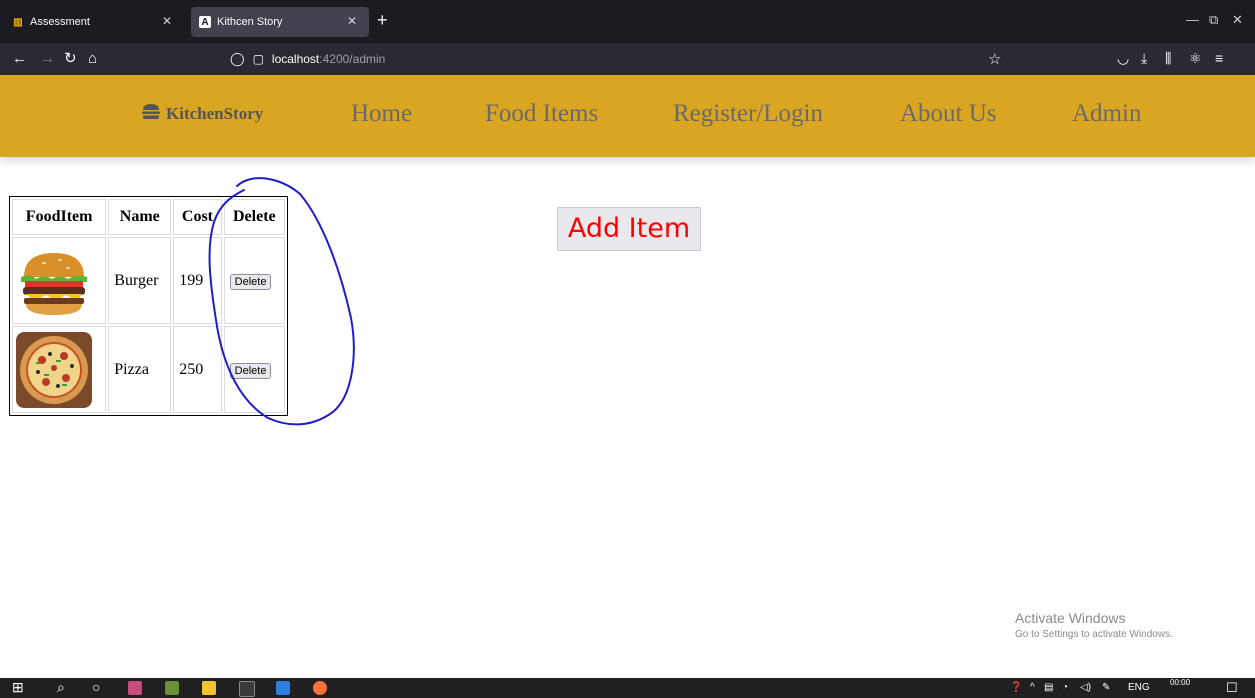  I want to click on brand-logo: KitchenStory, so click(202, 114).